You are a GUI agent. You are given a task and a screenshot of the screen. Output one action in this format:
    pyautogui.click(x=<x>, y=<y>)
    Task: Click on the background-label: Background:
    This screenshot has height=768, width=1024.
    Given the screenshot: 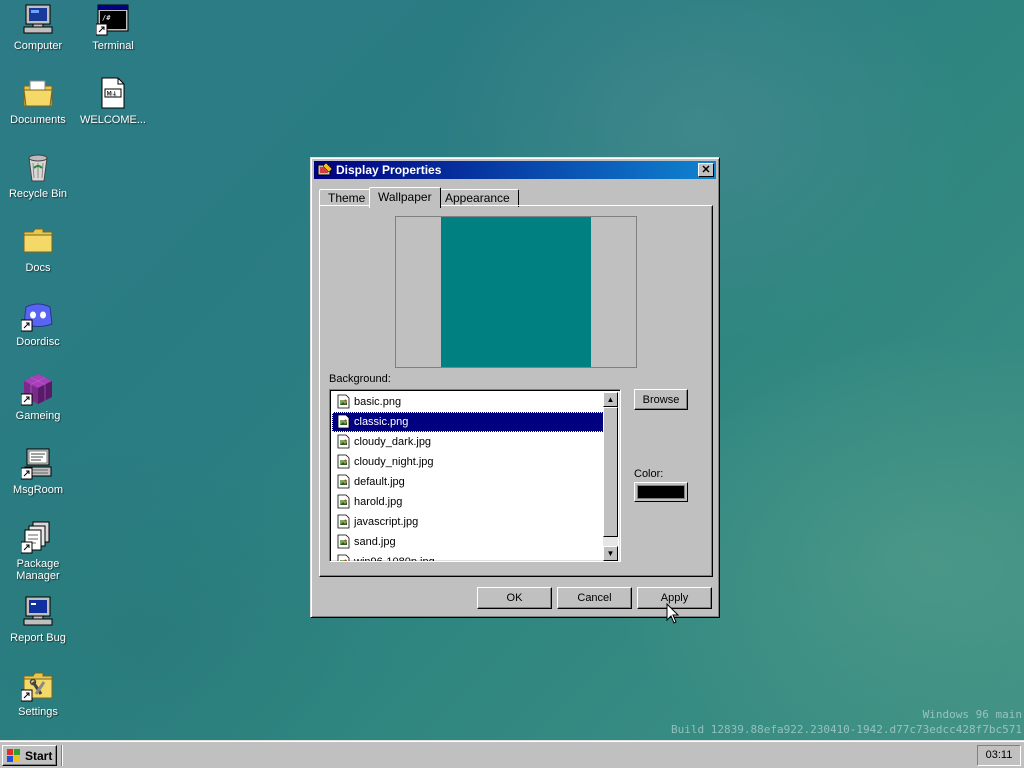 What is the action you would take?
    pyautogui.click(x=360, y=379)
    